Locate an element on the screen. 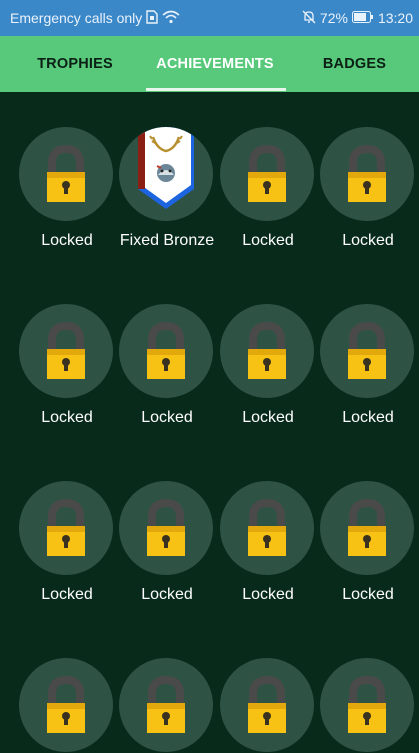 This screenshot has height=753, width=419. status-bar: Emergency calls only 72% 13:20 is located at coordinates (209, 18).